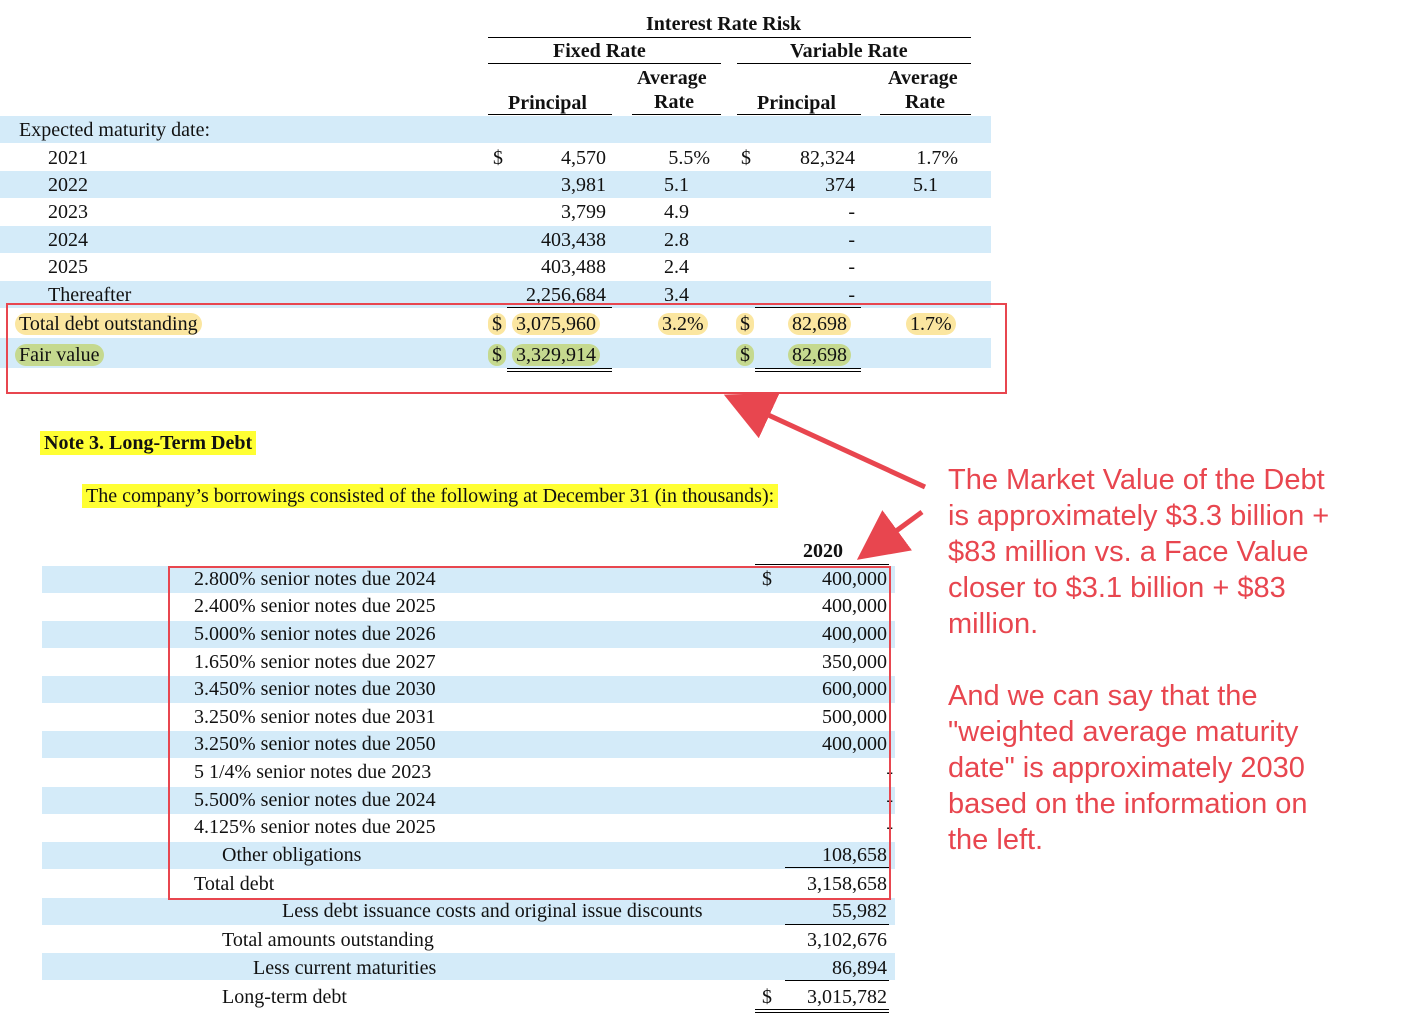 This screenshot has height=1017, width=1421. What do you see at coordinates (996, 840) in the screenshot?
I see `annotation-line: the left.` at bounding box center [996, 840].